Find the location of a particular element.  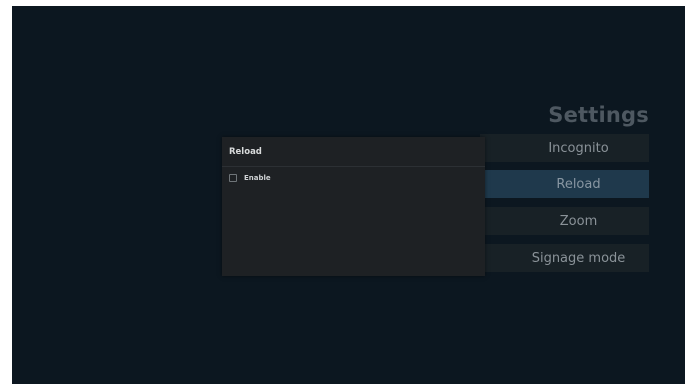

enable-label: Enable is located at coordinates (257, 178).